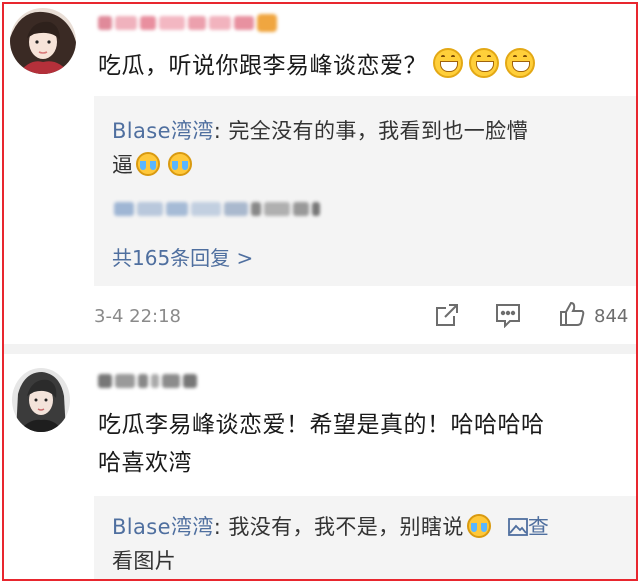  I want to click on view-image-link: 查, so click(528, 527).